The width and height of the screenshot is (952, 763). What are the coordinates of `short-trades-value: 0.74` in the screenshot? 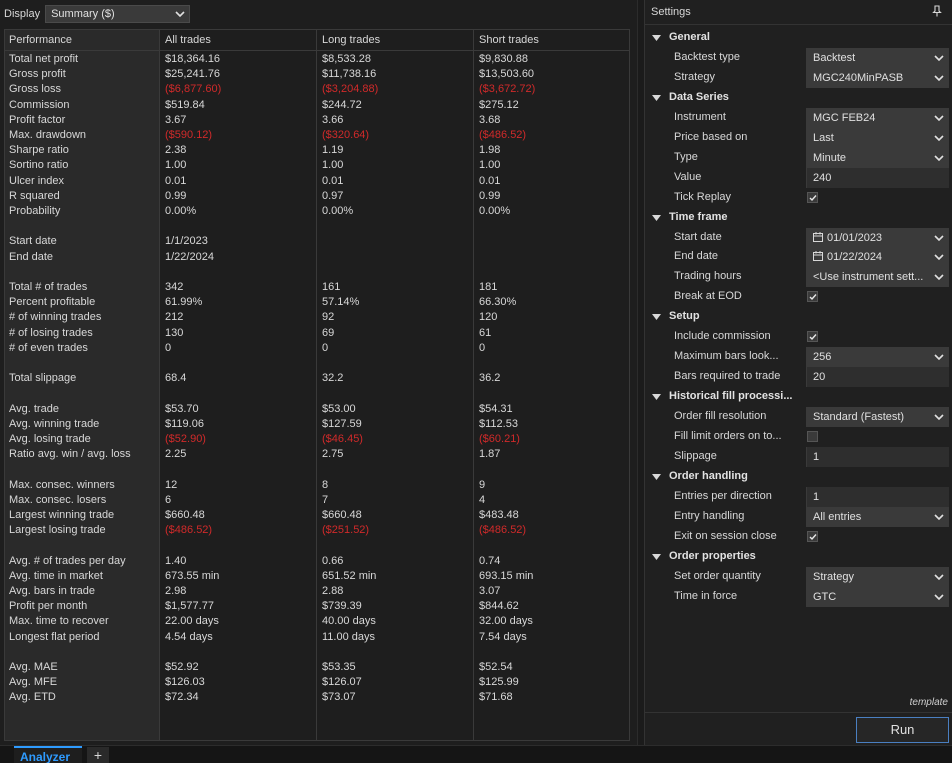 It's located at (490, 560).